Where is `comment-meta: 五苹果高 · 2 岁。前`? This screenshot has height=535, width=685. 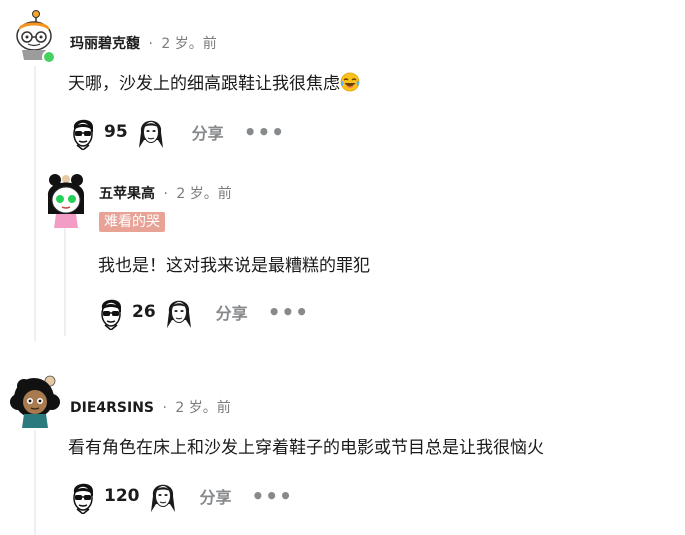 comment-meta: 五苹果高 · 2 岁。前 is located at coordinates (165, 193).